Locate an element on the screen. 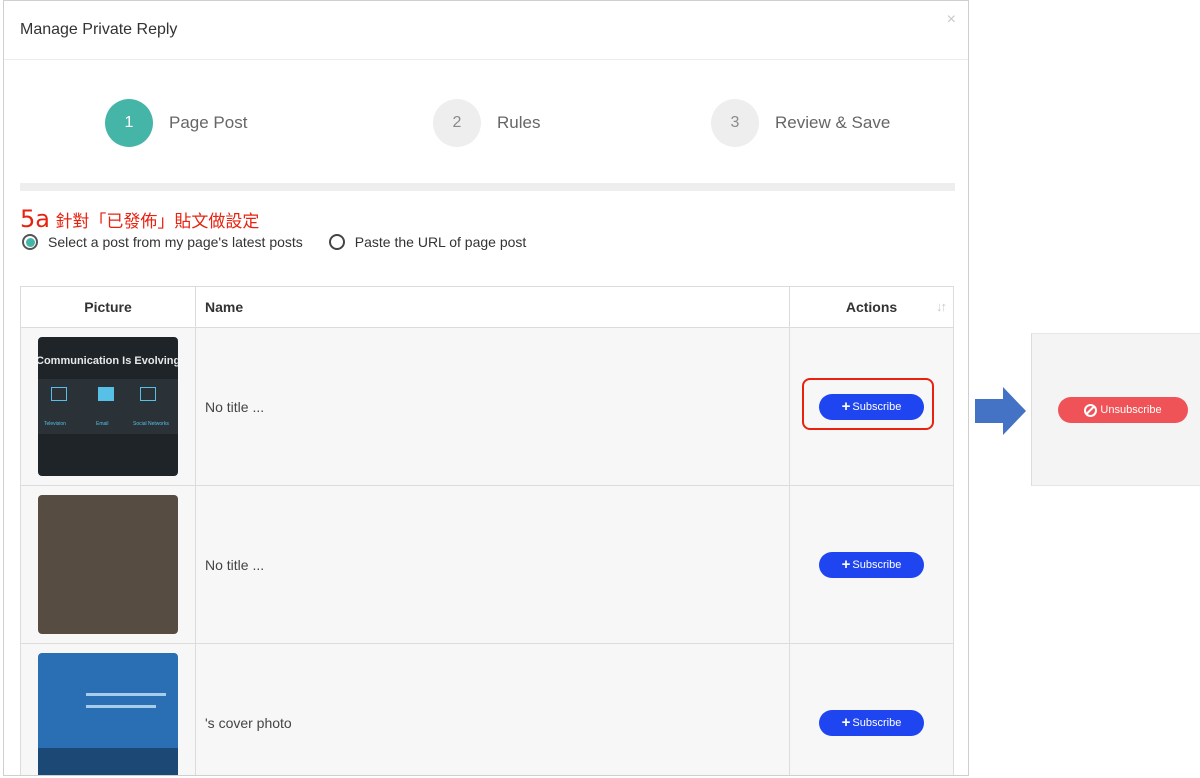 The image size is (1200, 778). step-page-post: 1 Page Post is located at coordinates (176, 123).